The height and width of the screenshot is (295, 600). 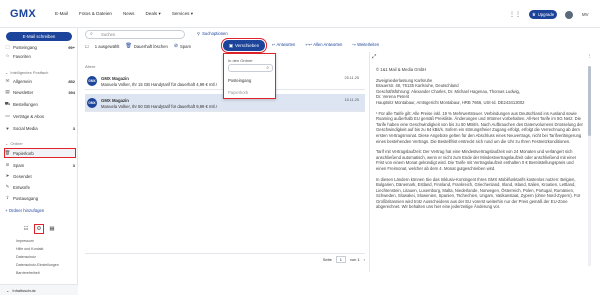 What do you see at coordinates (40, 153) in the screenshot?
I see `sidebar-item-papierkorb: 🗑 Papierkorb` at bounding box center [40, 153].